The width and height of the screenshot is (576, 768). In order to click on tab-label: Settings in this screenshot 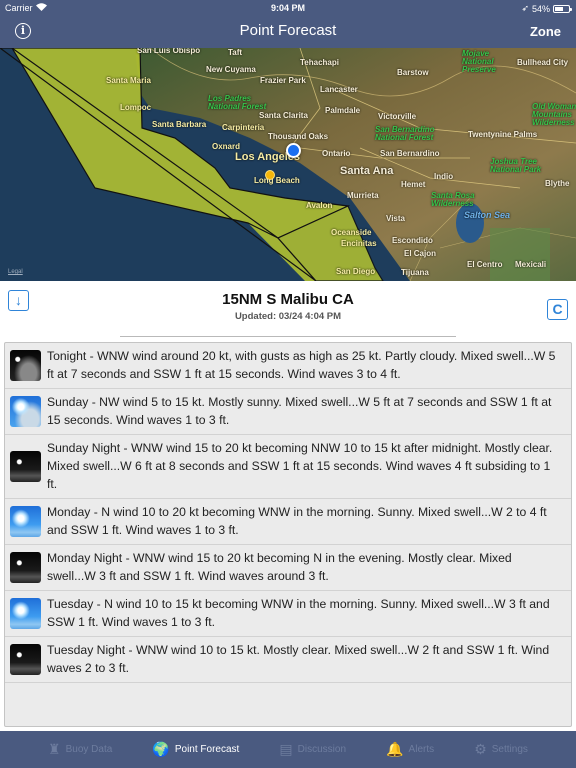, I will do `click(509, 749)`.